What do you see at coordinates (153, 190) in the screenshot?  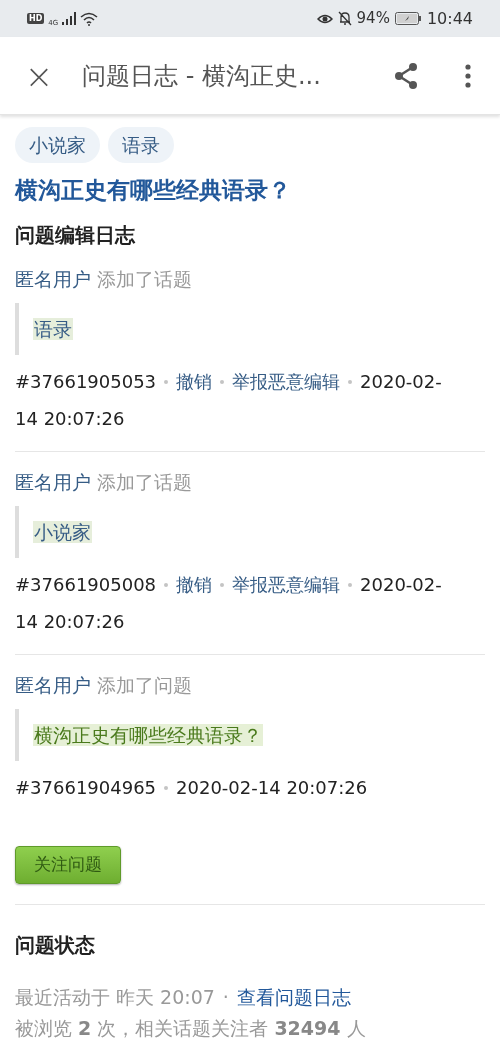 I see `question-title: 横沟正史有哪些经典语录？` at bounding box center [153, 190].